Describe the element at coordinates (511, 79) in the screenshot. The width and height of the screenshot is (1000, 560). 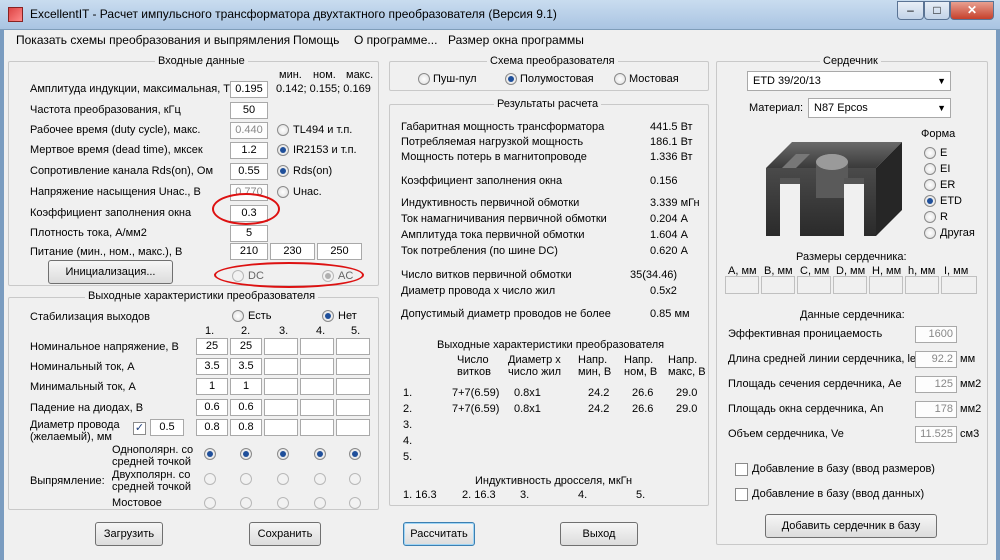
I see `radio-half-bridge` at that location.